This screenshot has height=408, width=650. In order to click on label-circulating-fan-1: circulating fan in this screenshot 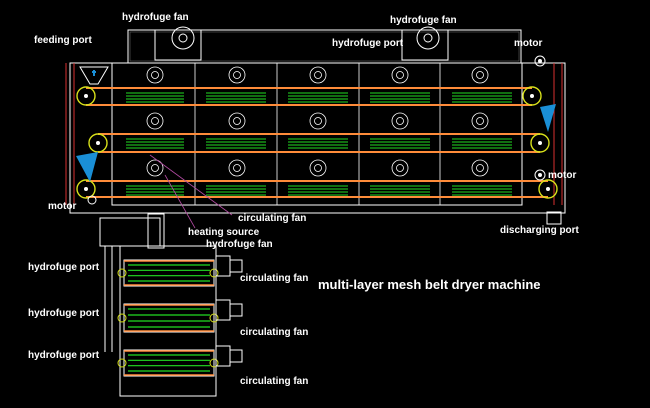, I will do `click(274, 278)`.